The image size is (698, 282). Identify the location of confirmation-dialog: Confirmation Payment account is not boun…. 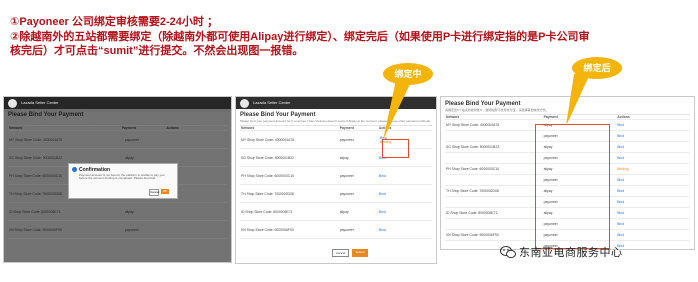
(123, 181).